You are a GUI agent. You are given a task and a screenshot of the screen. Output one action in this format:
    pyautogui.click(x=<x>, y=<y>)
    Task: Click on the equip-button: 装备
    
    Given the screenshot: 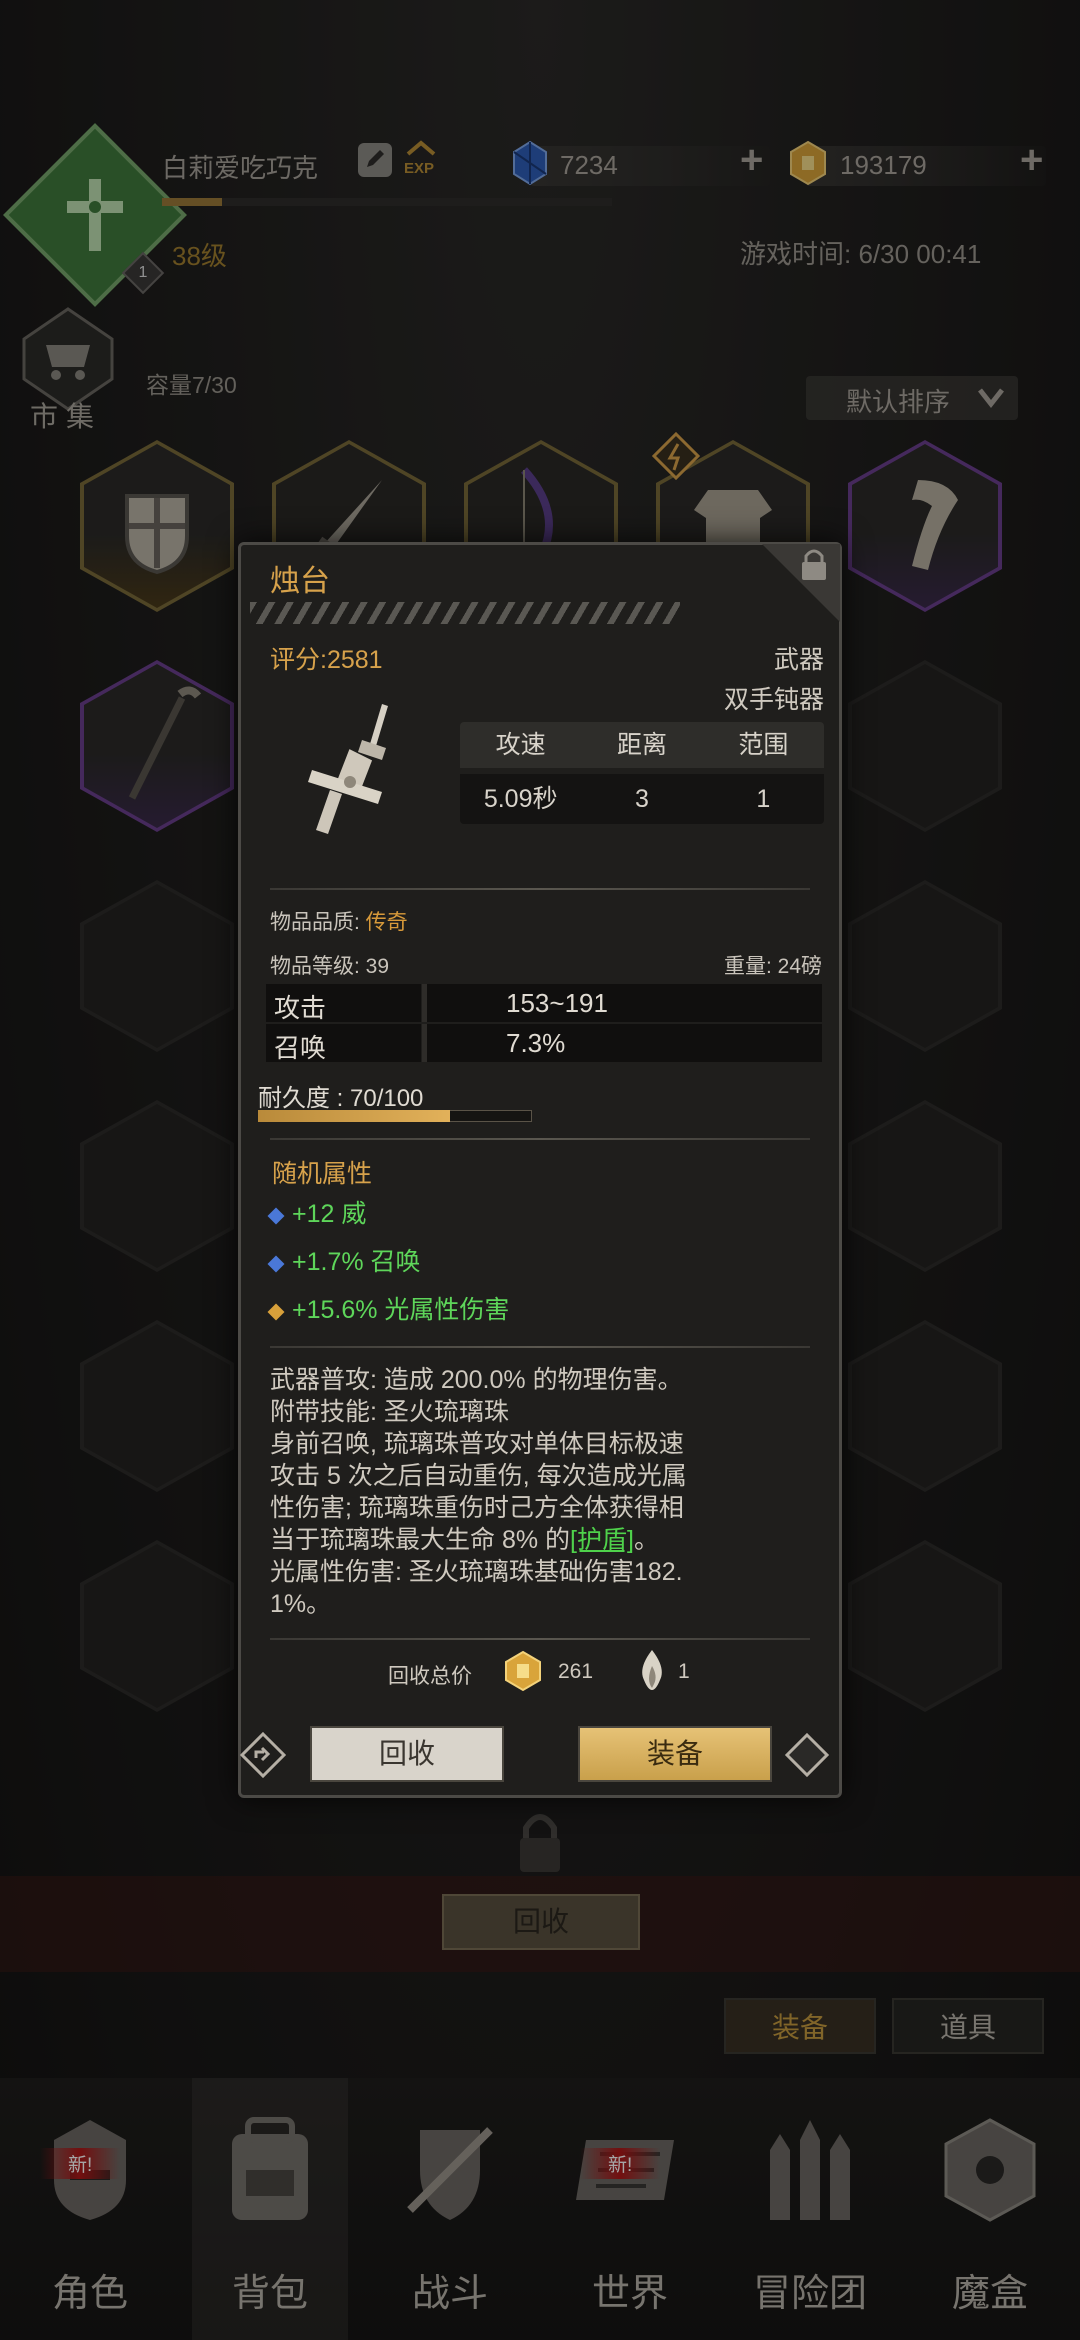 What is the action you would take?
    pyautogui.click(x=675, y=1754)
    